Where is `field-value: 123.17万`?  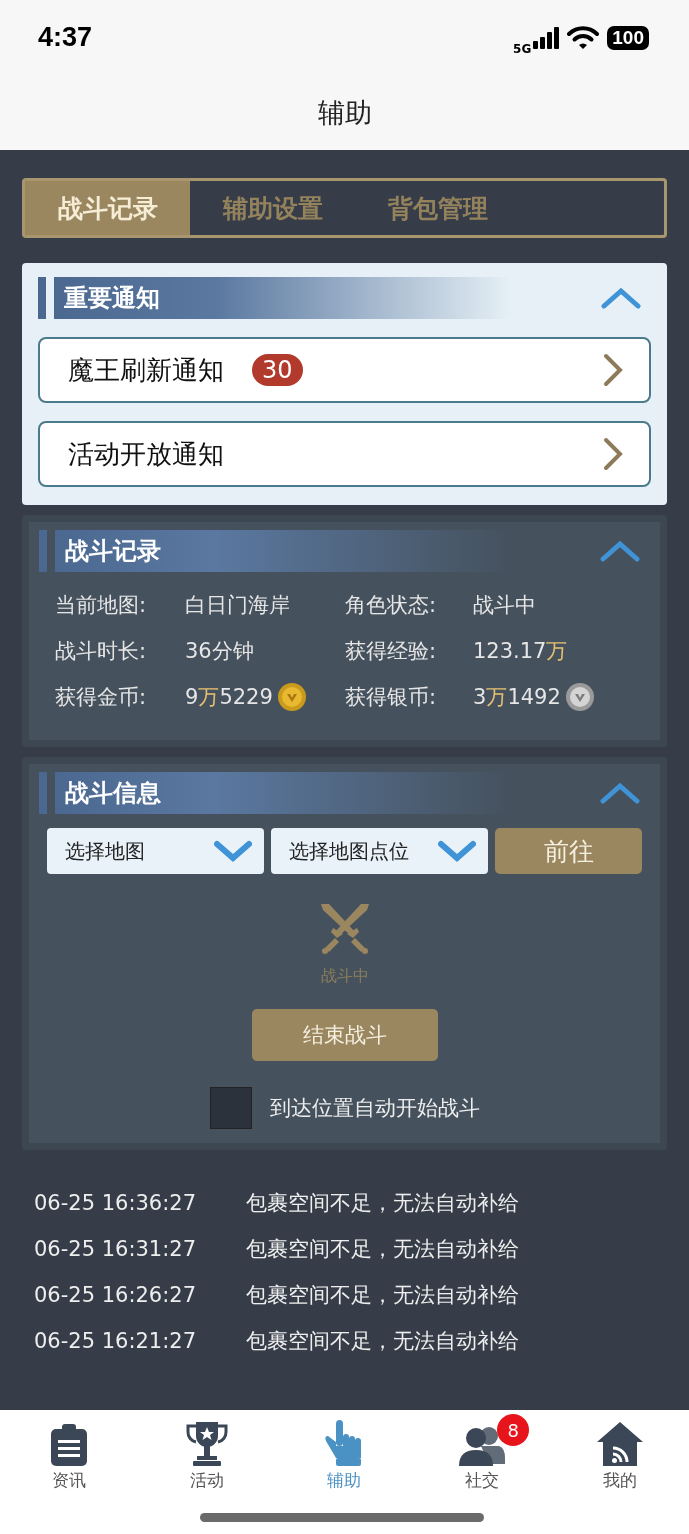 field-value: 123.17万 is located at coordinates (520, 651).